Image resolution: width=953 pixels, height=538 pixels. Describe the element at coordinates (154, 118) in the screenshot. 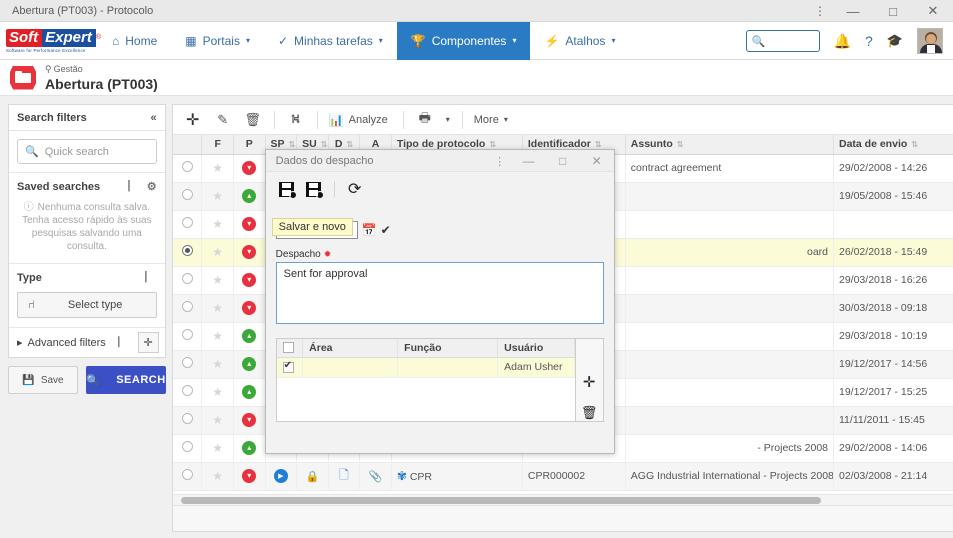

I see `collapse-icon: «` at that location.